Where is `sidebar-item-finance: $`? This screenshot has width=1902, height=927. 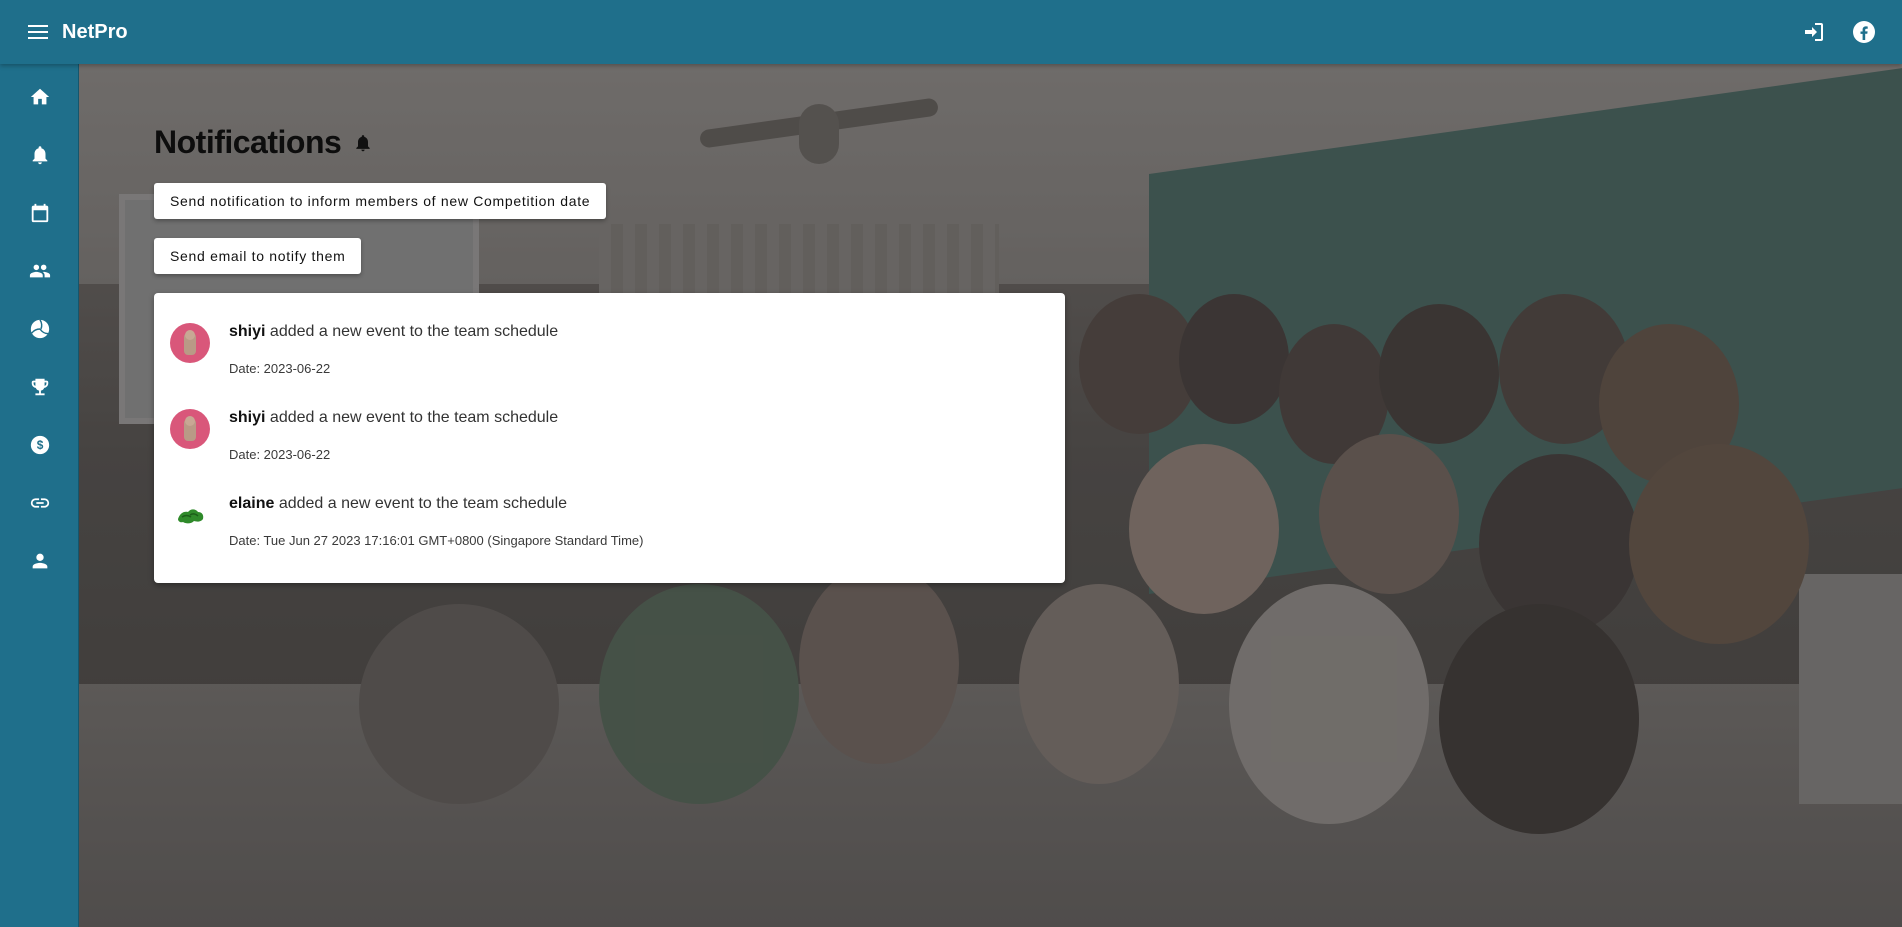 sidebar-item-finance: $ is located at coordinates (39, 445).